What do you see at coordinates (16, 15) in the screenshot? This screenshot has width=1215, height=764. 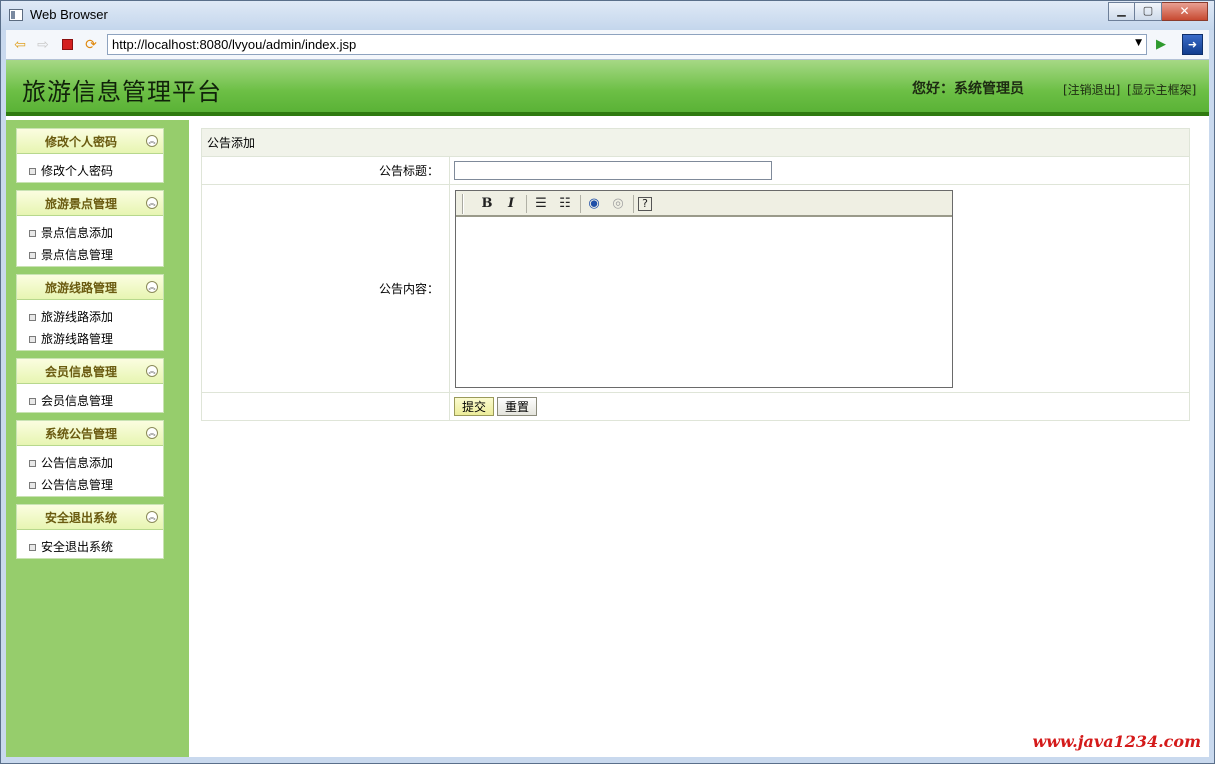 I see `browser-app-icon` at bounding box center [16, 15].